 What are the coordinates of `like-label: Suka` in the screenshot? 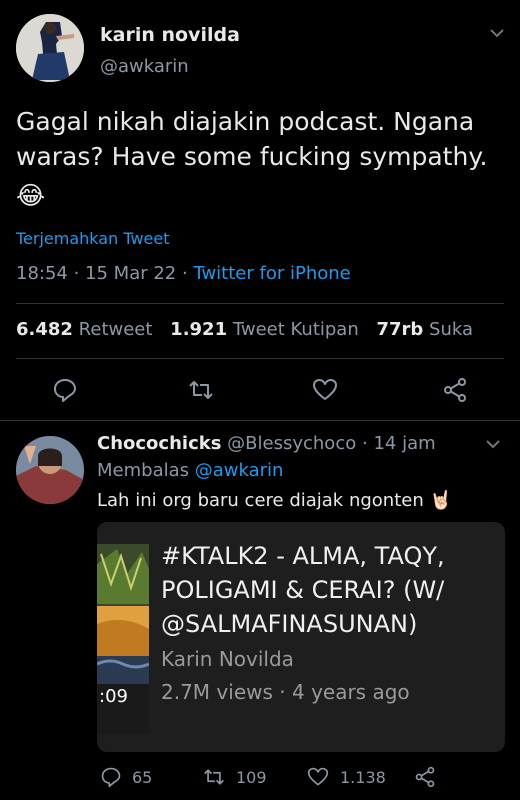 It's located at (451, 329).